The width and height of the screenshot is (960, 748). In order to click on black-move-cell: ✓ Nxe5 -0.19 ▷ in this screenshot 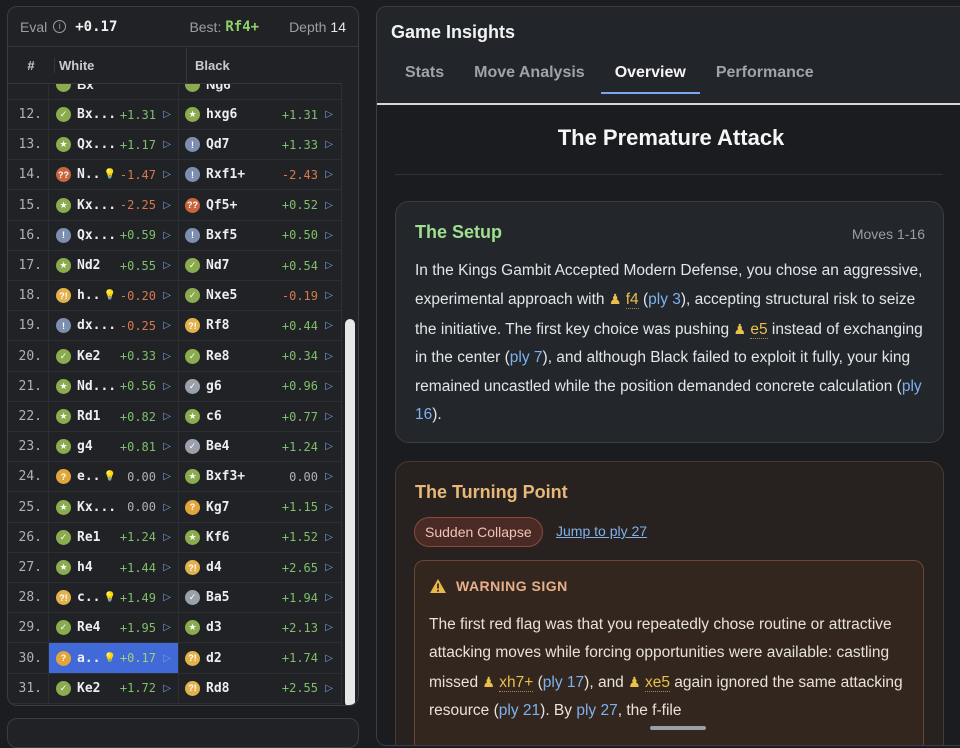, I will do `click(259, 295)`.